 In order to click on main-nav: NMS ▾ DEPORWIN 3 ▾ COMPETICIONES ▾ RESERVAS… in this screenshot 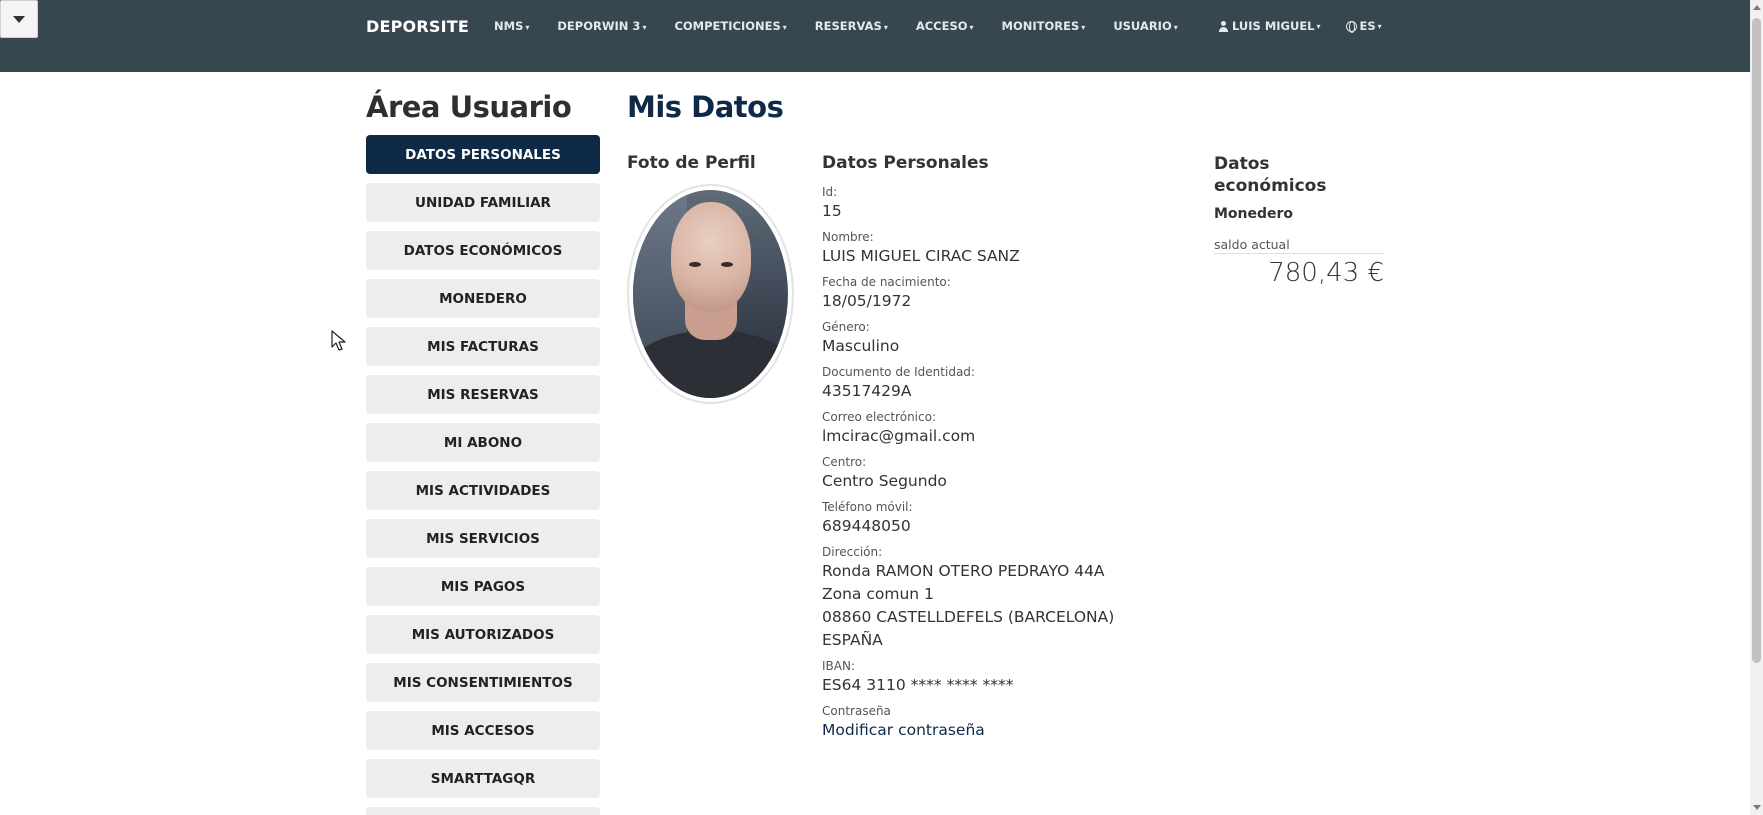, I will do `click(850, 26)`.